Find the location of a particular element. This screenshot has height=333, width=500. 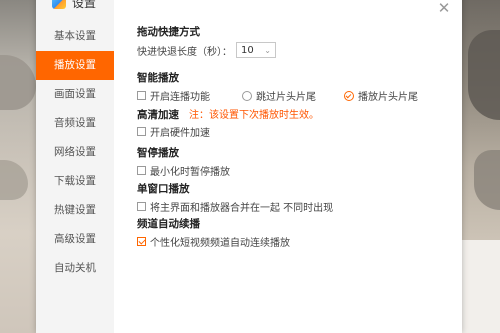

hd-accel-title: 高清加速 is located at coordinates (158, 115).